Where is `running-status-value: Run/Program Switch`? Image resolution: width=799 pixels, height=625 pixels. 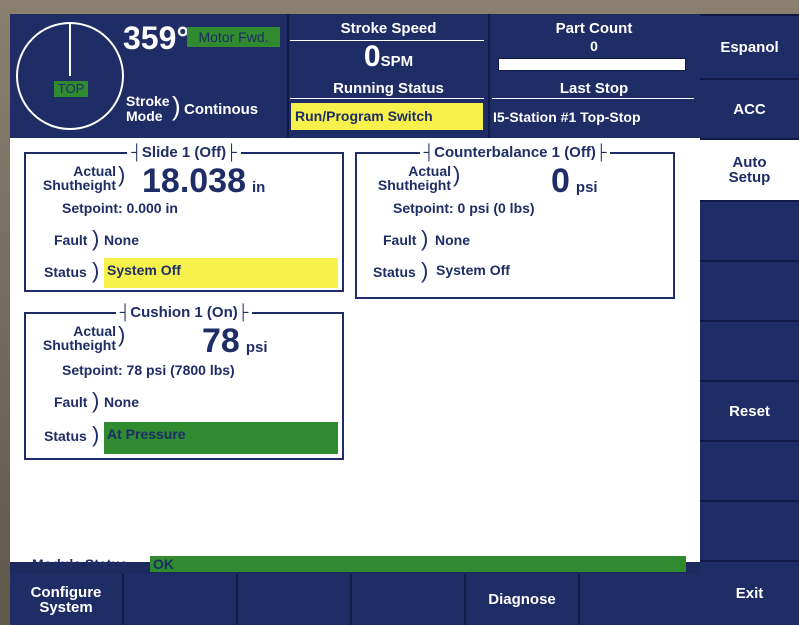 running-status-value: Run/Program Switch is located at coordinates (387, 116).